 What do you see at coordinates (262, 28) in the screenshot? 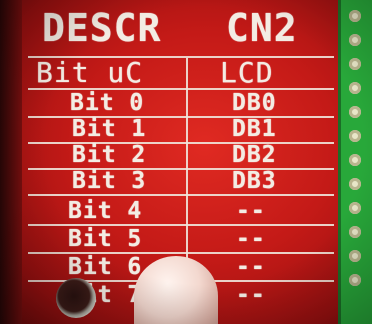
I see `silkscreen-title-cn2: CN2` at bounding box center [262, 28].